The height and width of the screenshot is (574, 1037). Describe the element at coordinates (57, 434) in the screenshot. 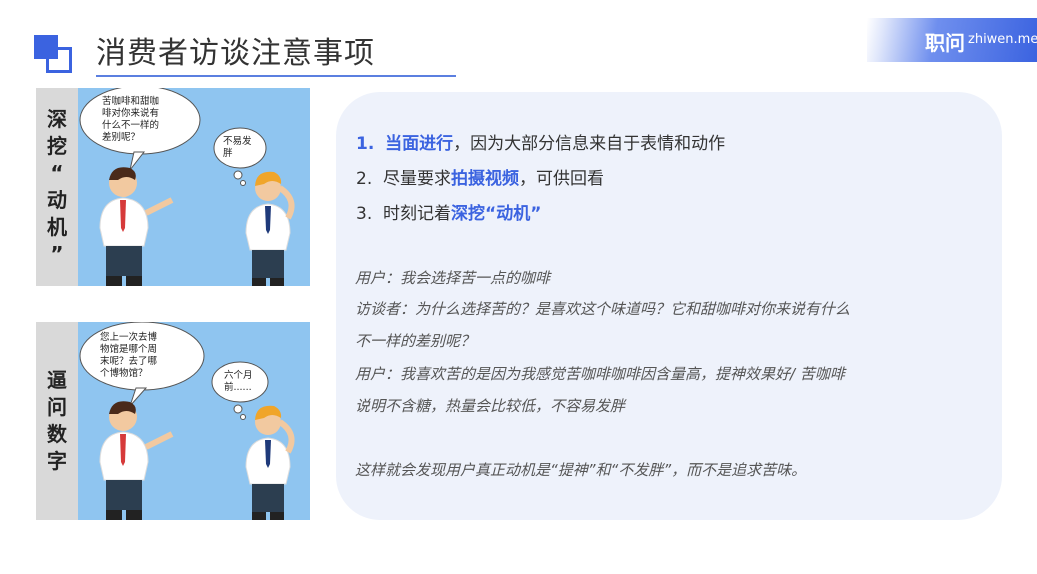

I see `label-char: 数` at that location.